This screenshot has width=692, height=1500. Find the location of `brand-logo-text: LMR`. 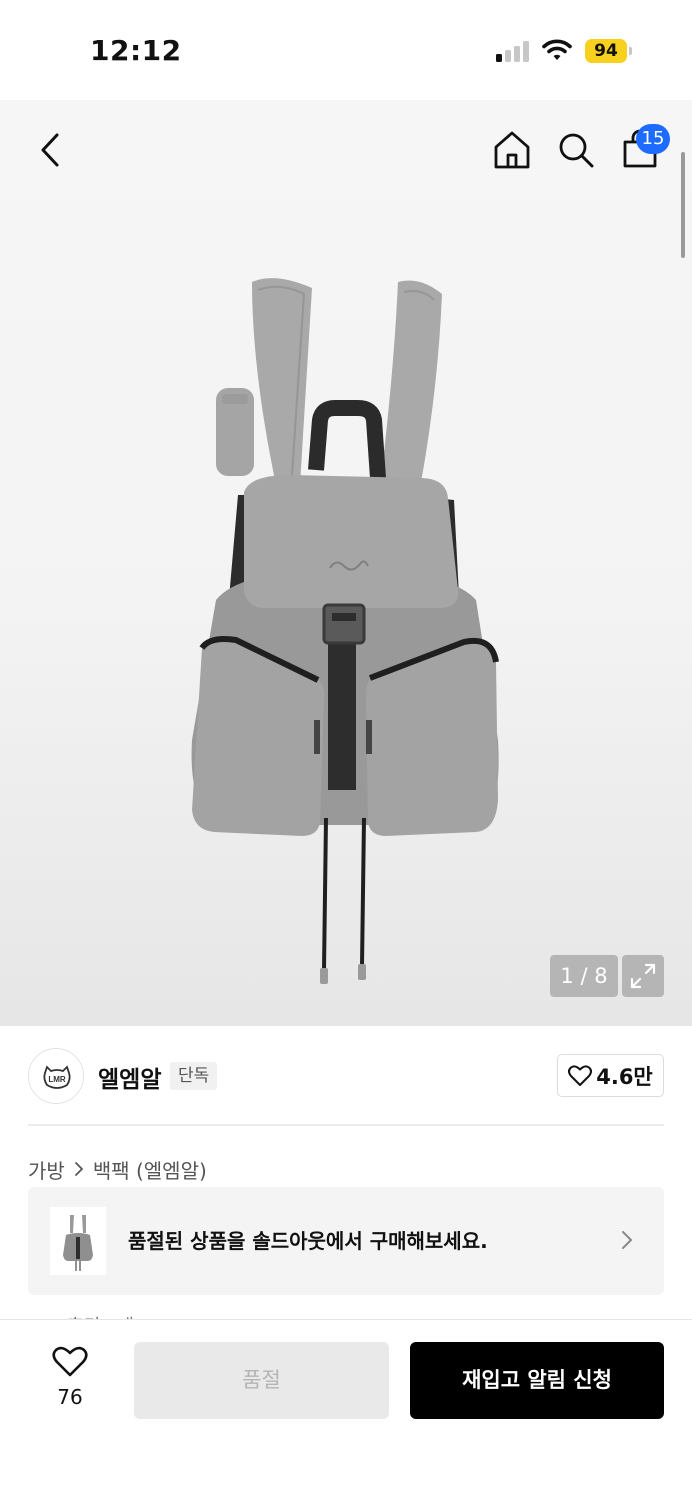

brand-logo-text: LMR is located at coordinates (57, 1079).